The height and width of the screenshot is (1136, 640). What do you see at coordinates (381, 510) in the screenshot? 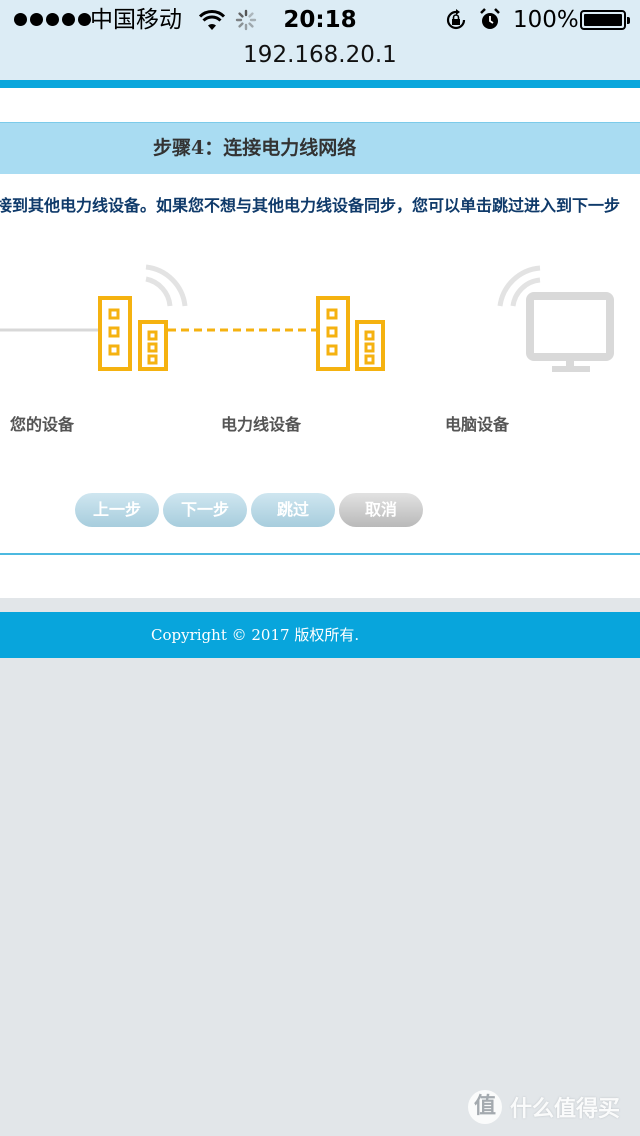
I see `cancel-button: 取消` at bounding box center [381, 510].